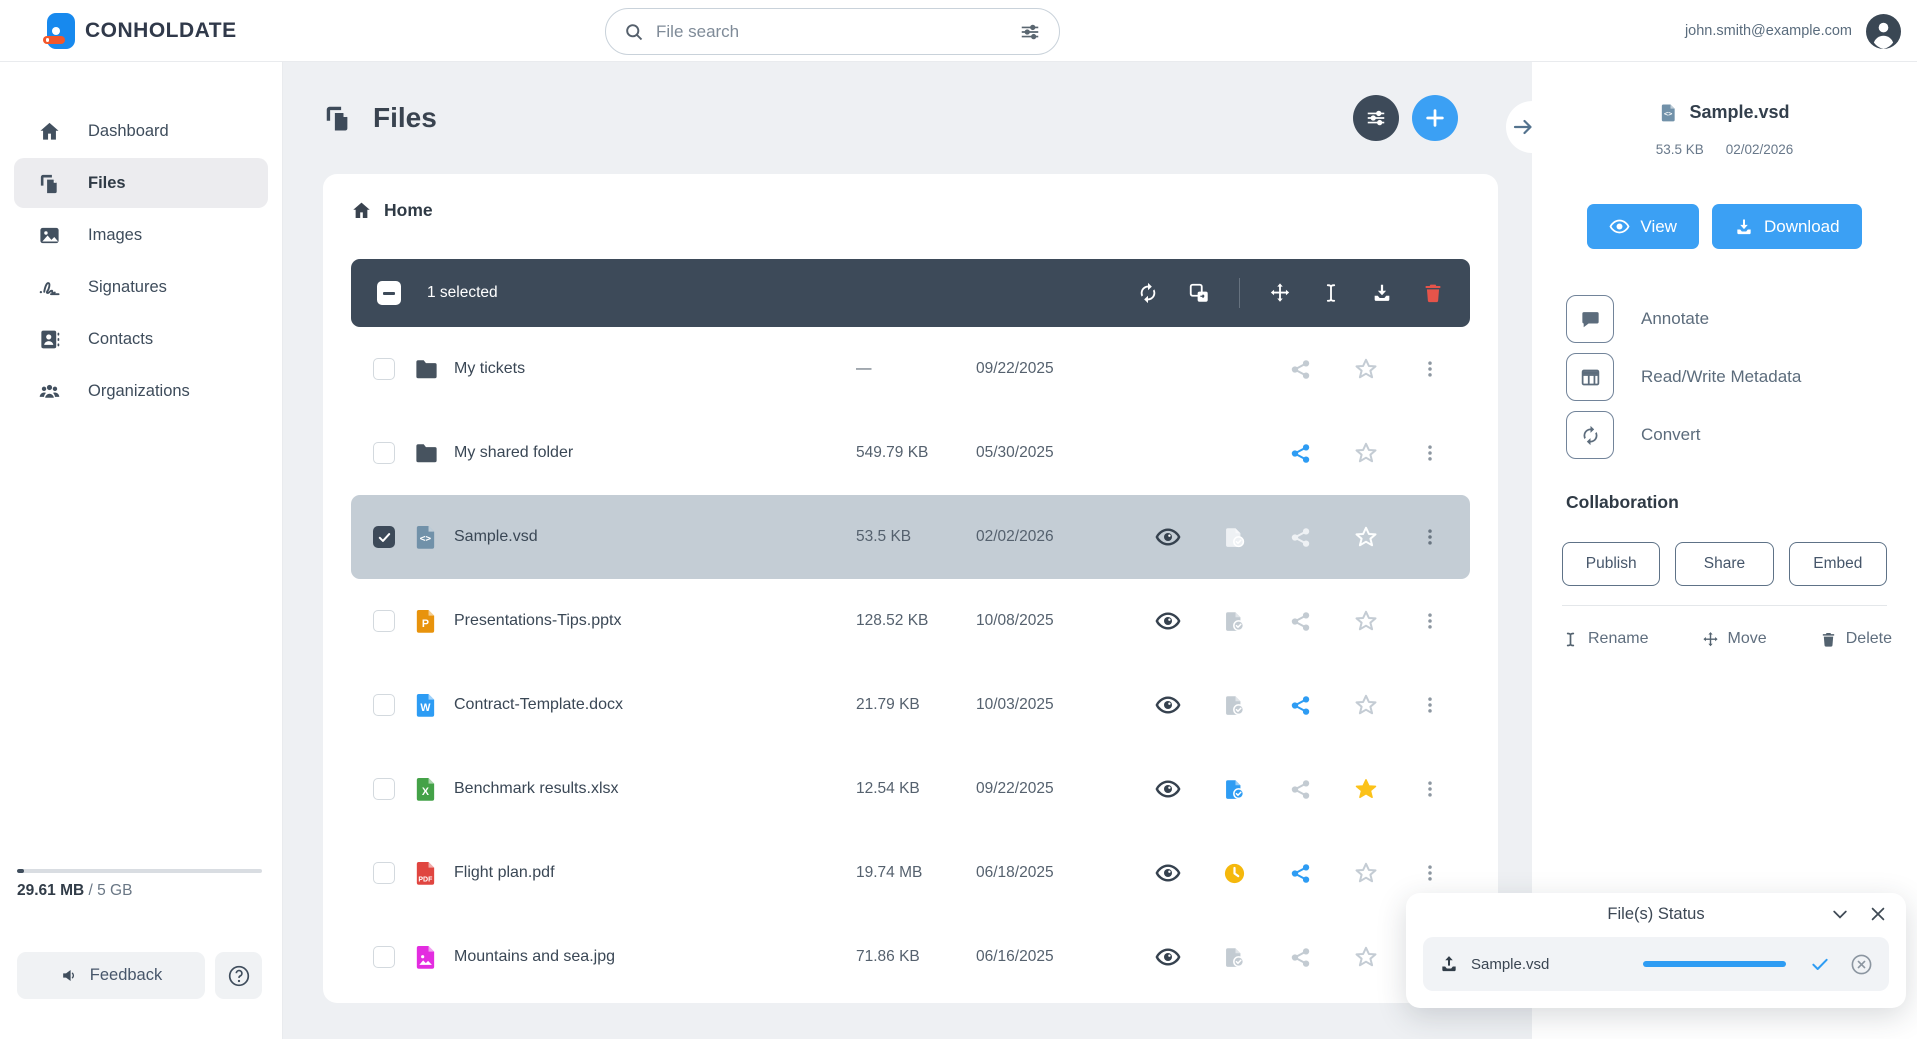  Describe the element at coordinates (1234, 873) in the screenshot. I see `pending-clock-icon` at that location.